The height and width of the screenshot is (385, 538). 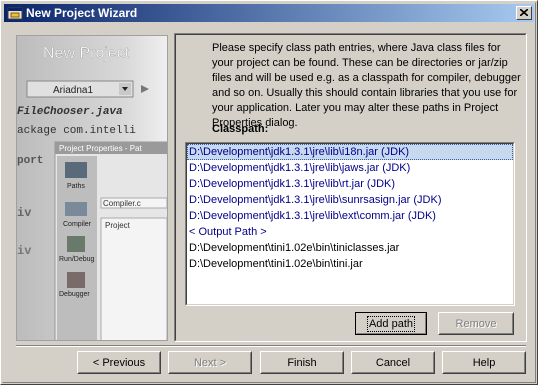 What do you see at coordinates (30, 161) in the screenshot?
I see `side-image-line-3: port` at bounding box center [30, 161].